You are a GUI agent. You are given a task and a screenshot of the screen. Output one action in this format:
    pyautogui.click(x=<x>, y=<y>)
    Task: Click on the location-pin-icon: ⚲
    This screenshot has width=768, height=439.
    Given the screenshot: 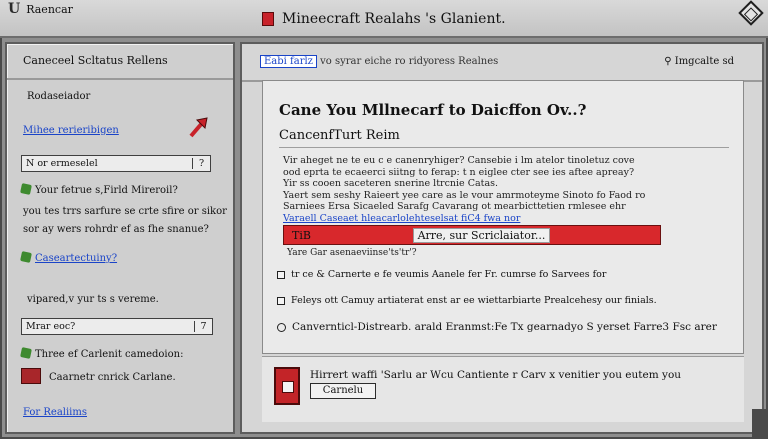 What is the action you would take?
    pyautogui.click(x=668, y=61)
    